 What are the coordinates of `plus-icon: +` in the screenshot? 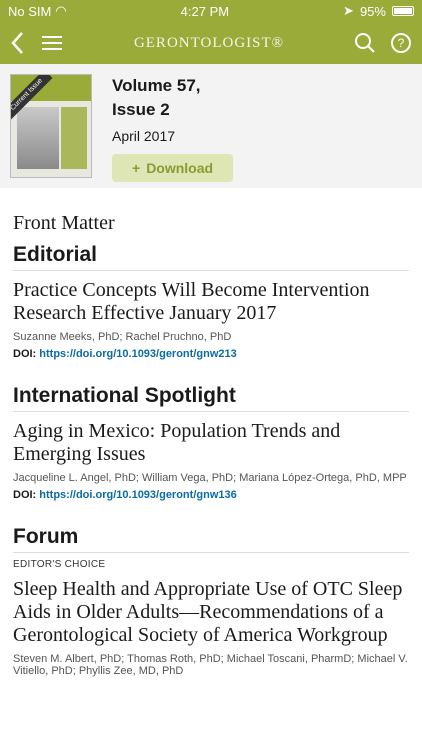 It's located at (136, 168).